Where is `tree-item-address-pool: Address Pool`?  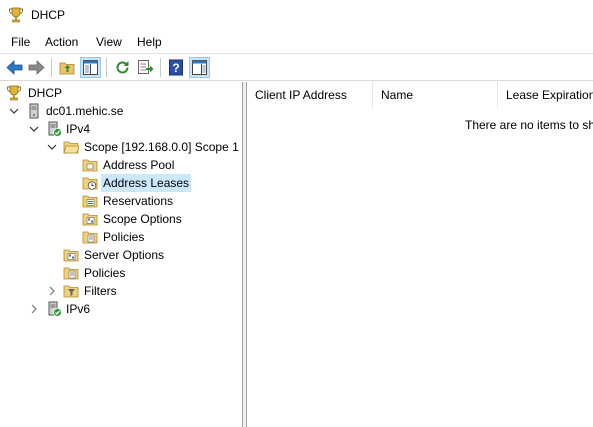
tree-item-address-pool: Address Pool is located at coordinates (120, 165).